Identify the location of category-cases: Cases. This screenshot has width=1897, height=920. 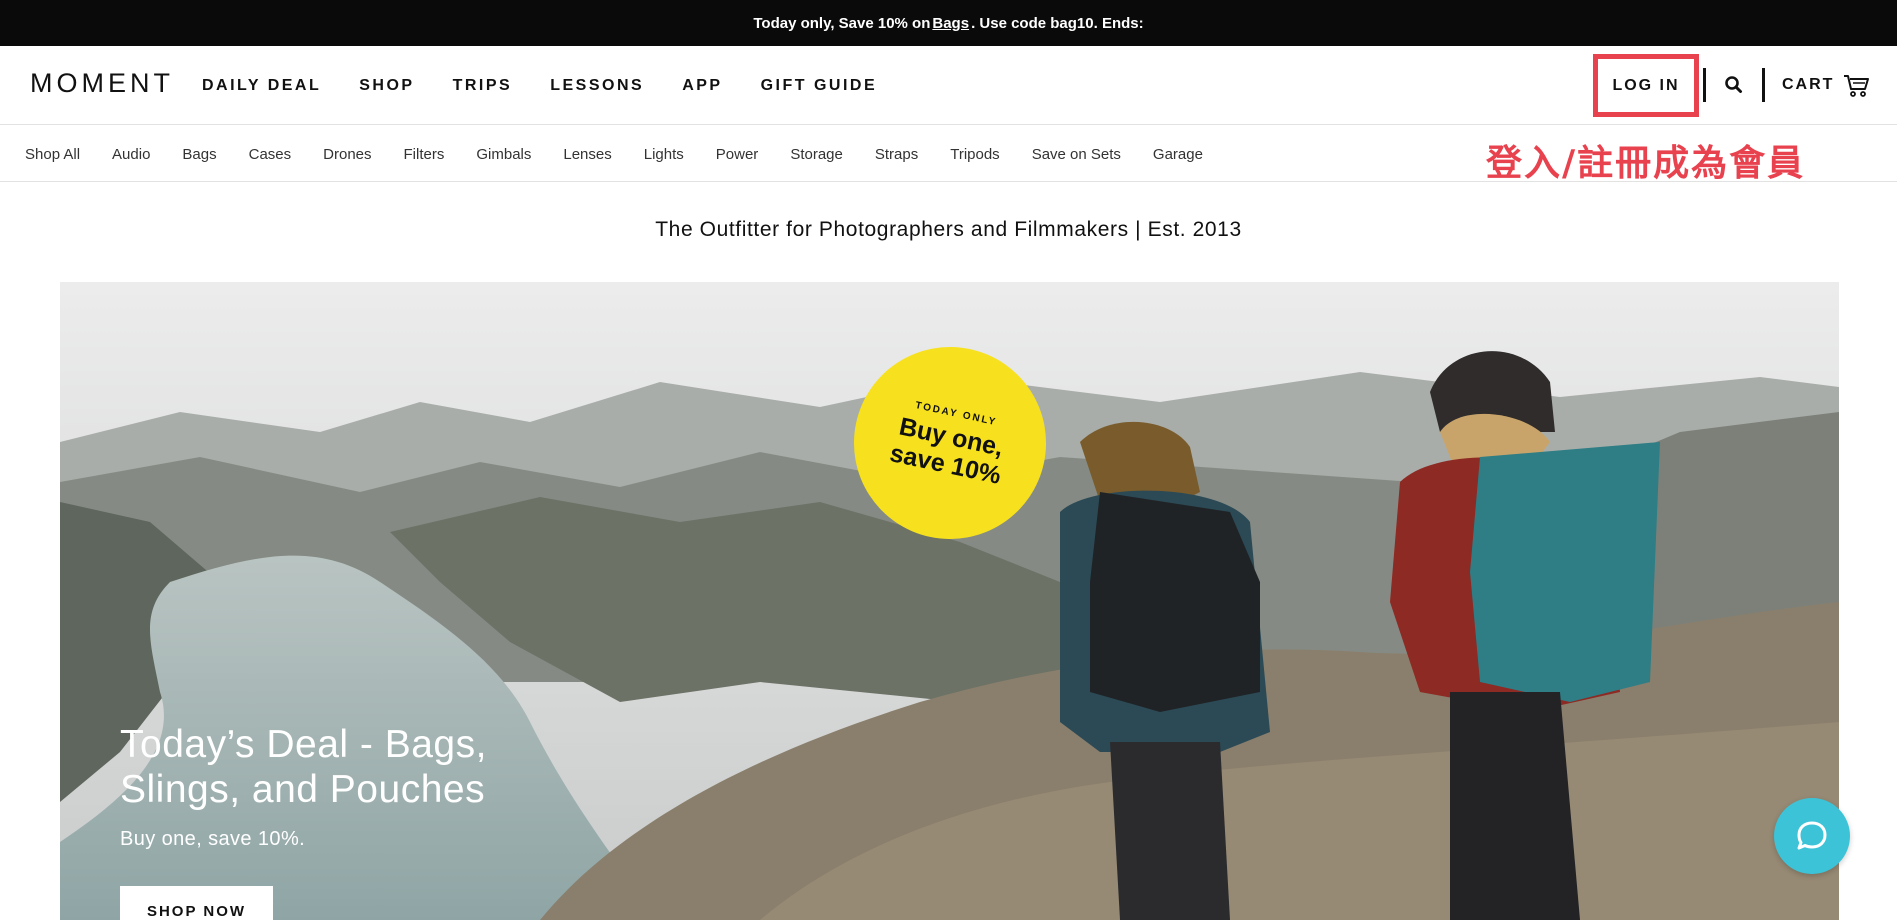
(270, 154).